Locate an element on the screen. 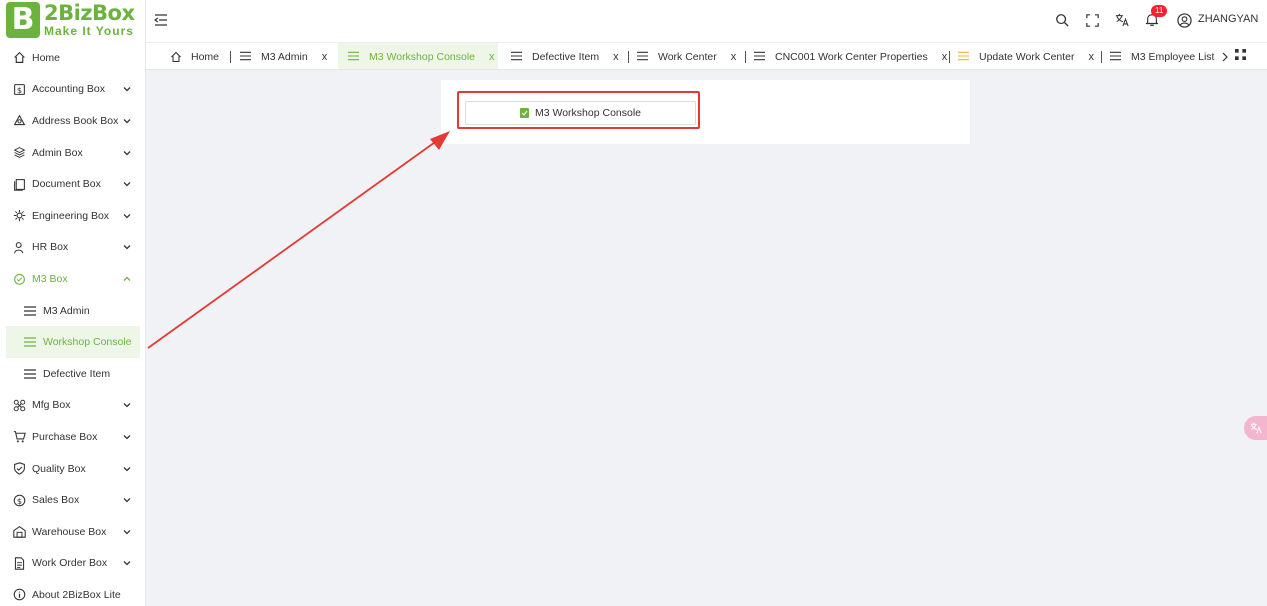 The width and height of the screenshot is (1267, 606). user-avatar-icon is located at coordinates (1184, 20).